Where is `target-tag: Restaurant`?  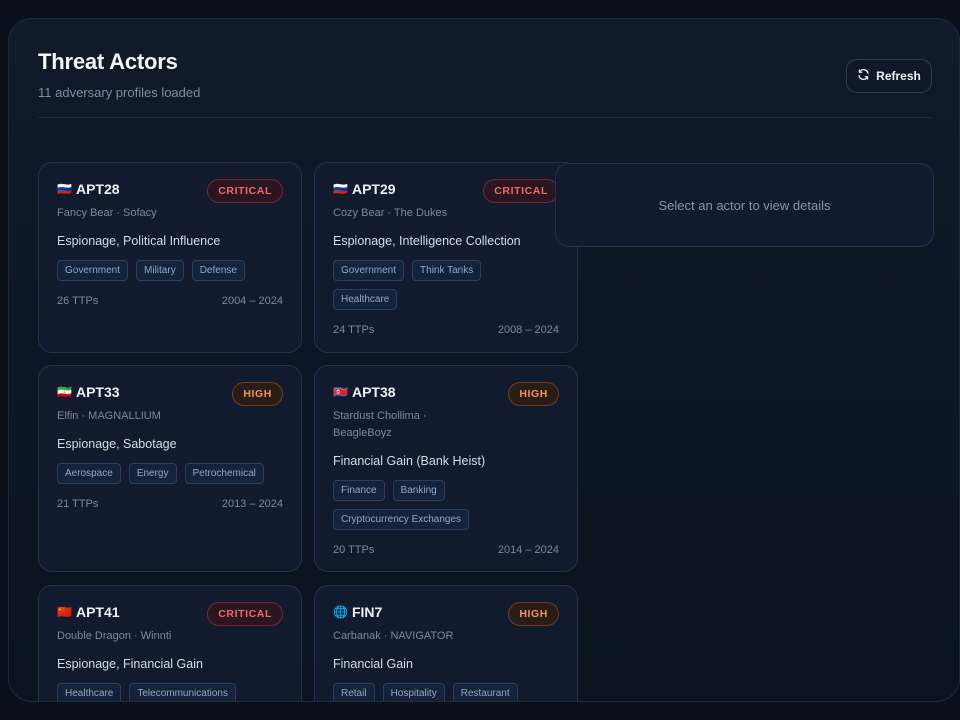
target-tag: Restaurant is located at coordinates (485, 692).